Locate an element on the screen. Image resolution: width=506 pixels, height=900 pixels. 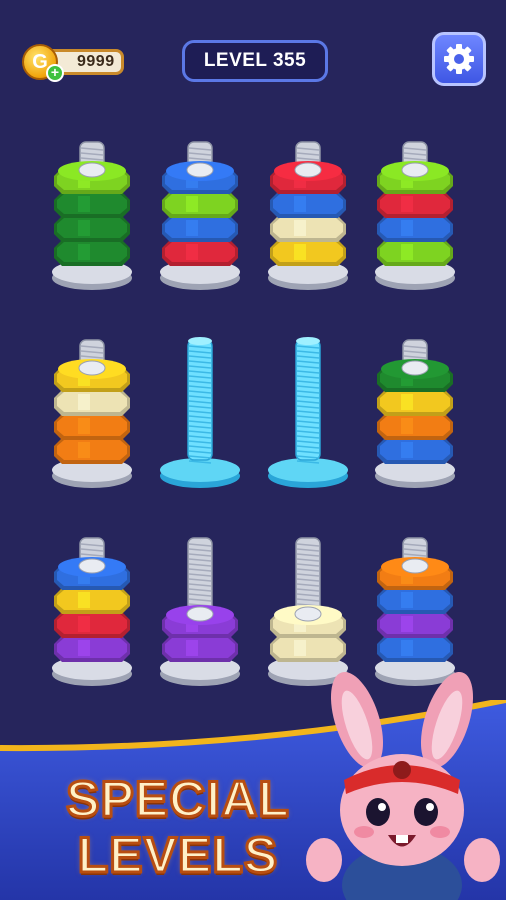
bunny-mascot is located at coordinates (403, 785).